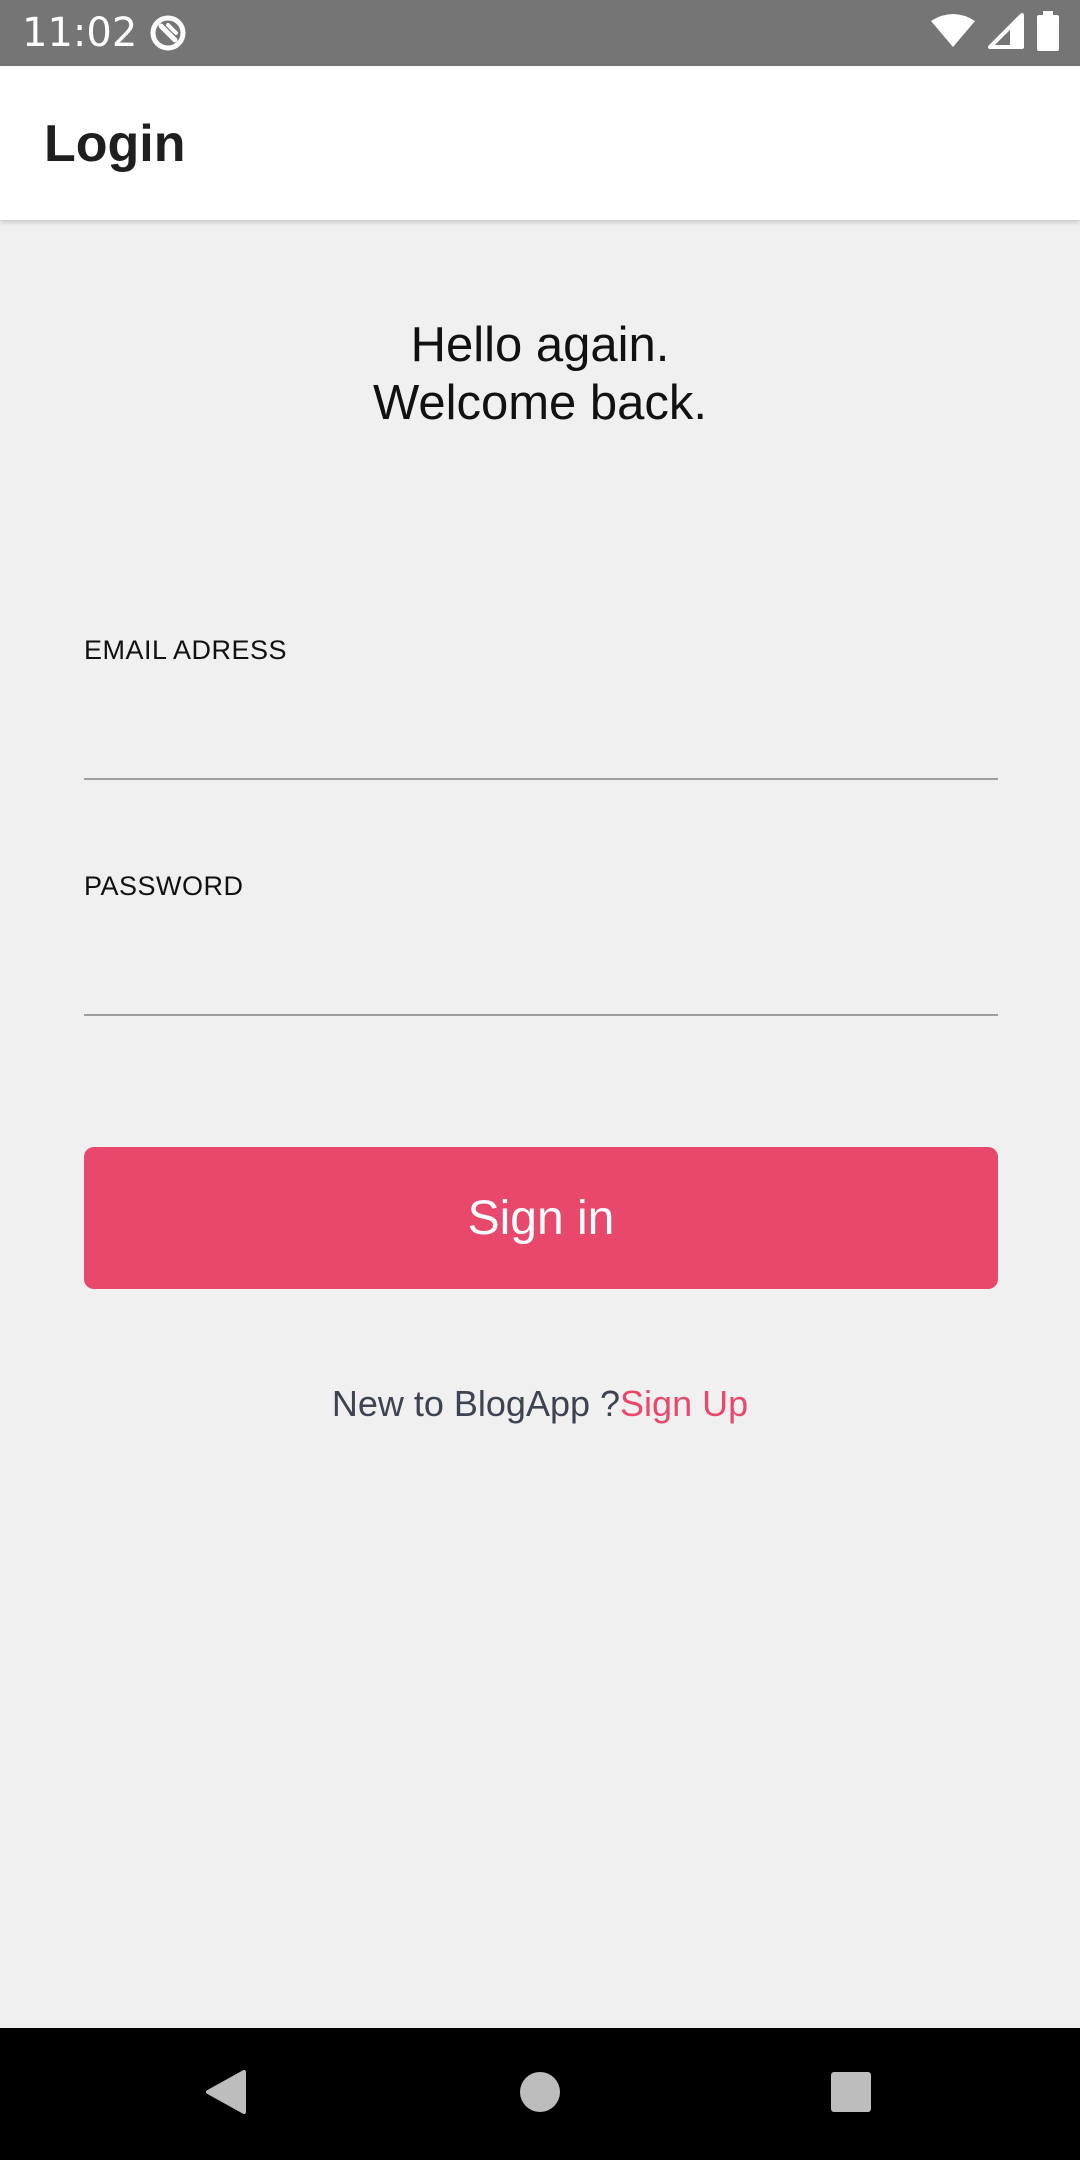  Describe the element at coordinates (540, 143) in the screenshot. I see `app-bar: Login` at that location.